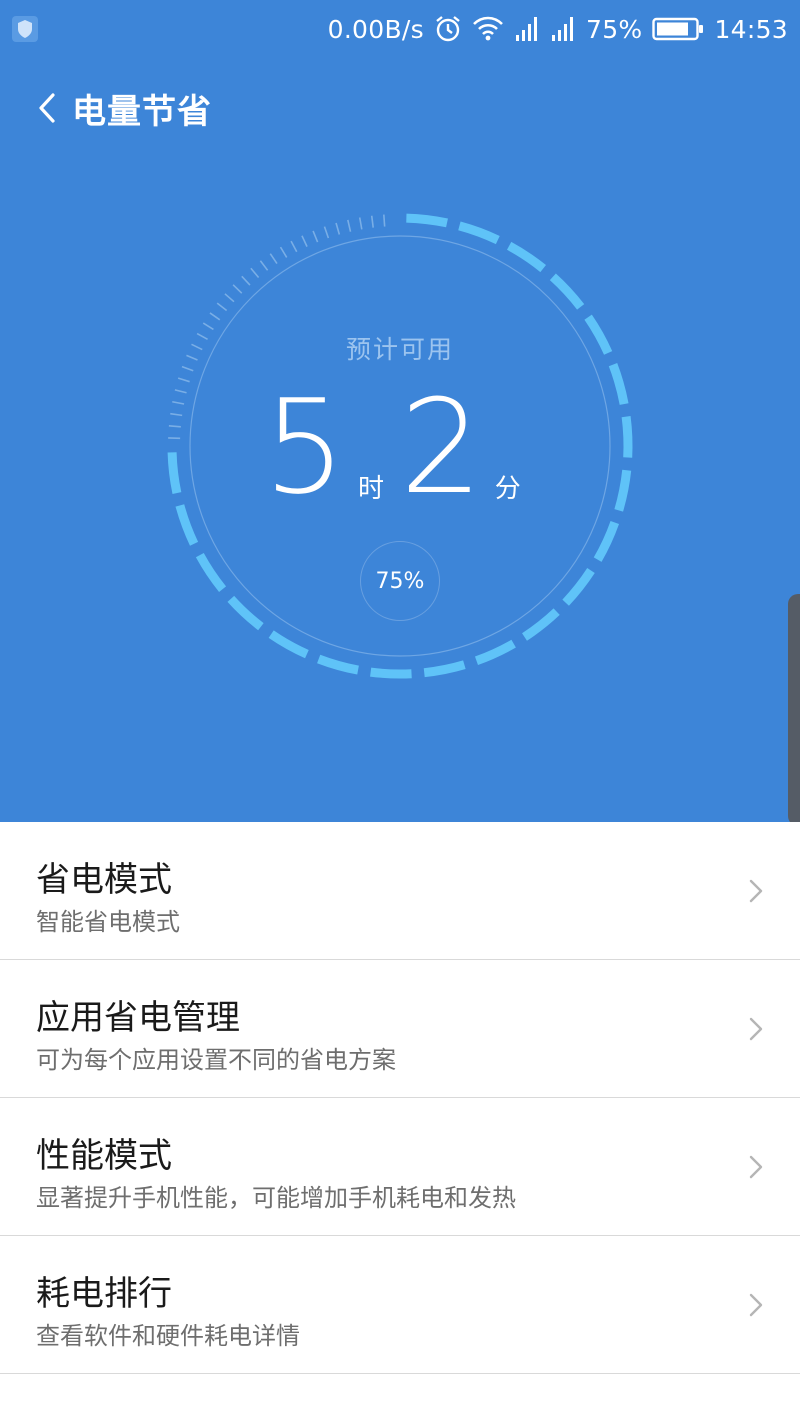 This screenshot has height=1422, width=800. Describe the element at coordinates (399, 349) in the screenshot. I see `estimate-label: 预计可用` at that location.